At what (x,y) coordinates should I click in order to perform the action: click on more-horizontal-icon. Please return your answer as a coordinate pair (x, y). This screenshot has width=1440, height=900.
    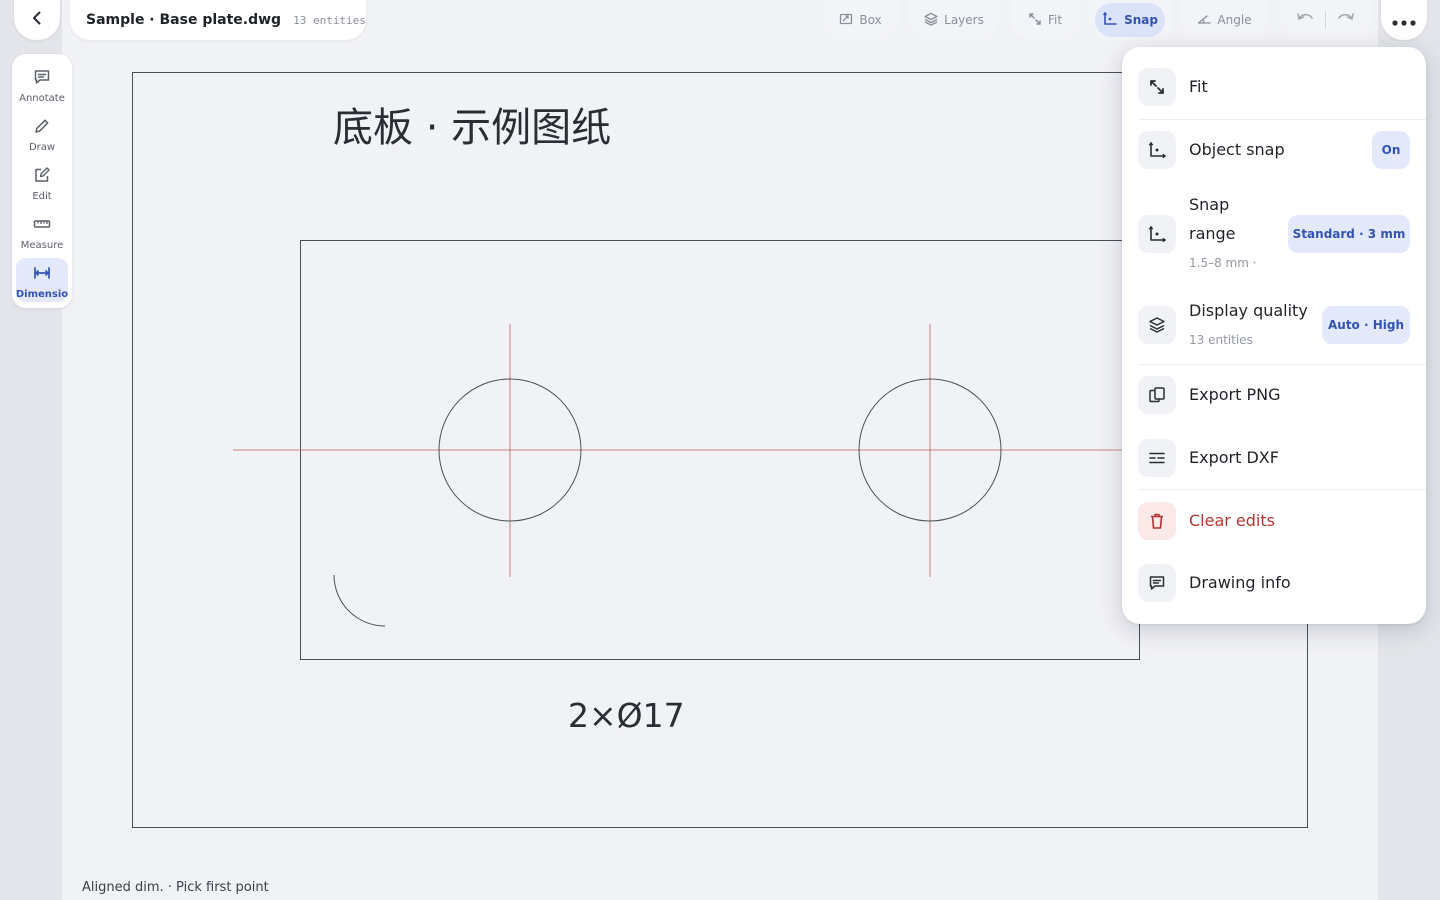
    Looking at the image, I should click on (1404, 20).